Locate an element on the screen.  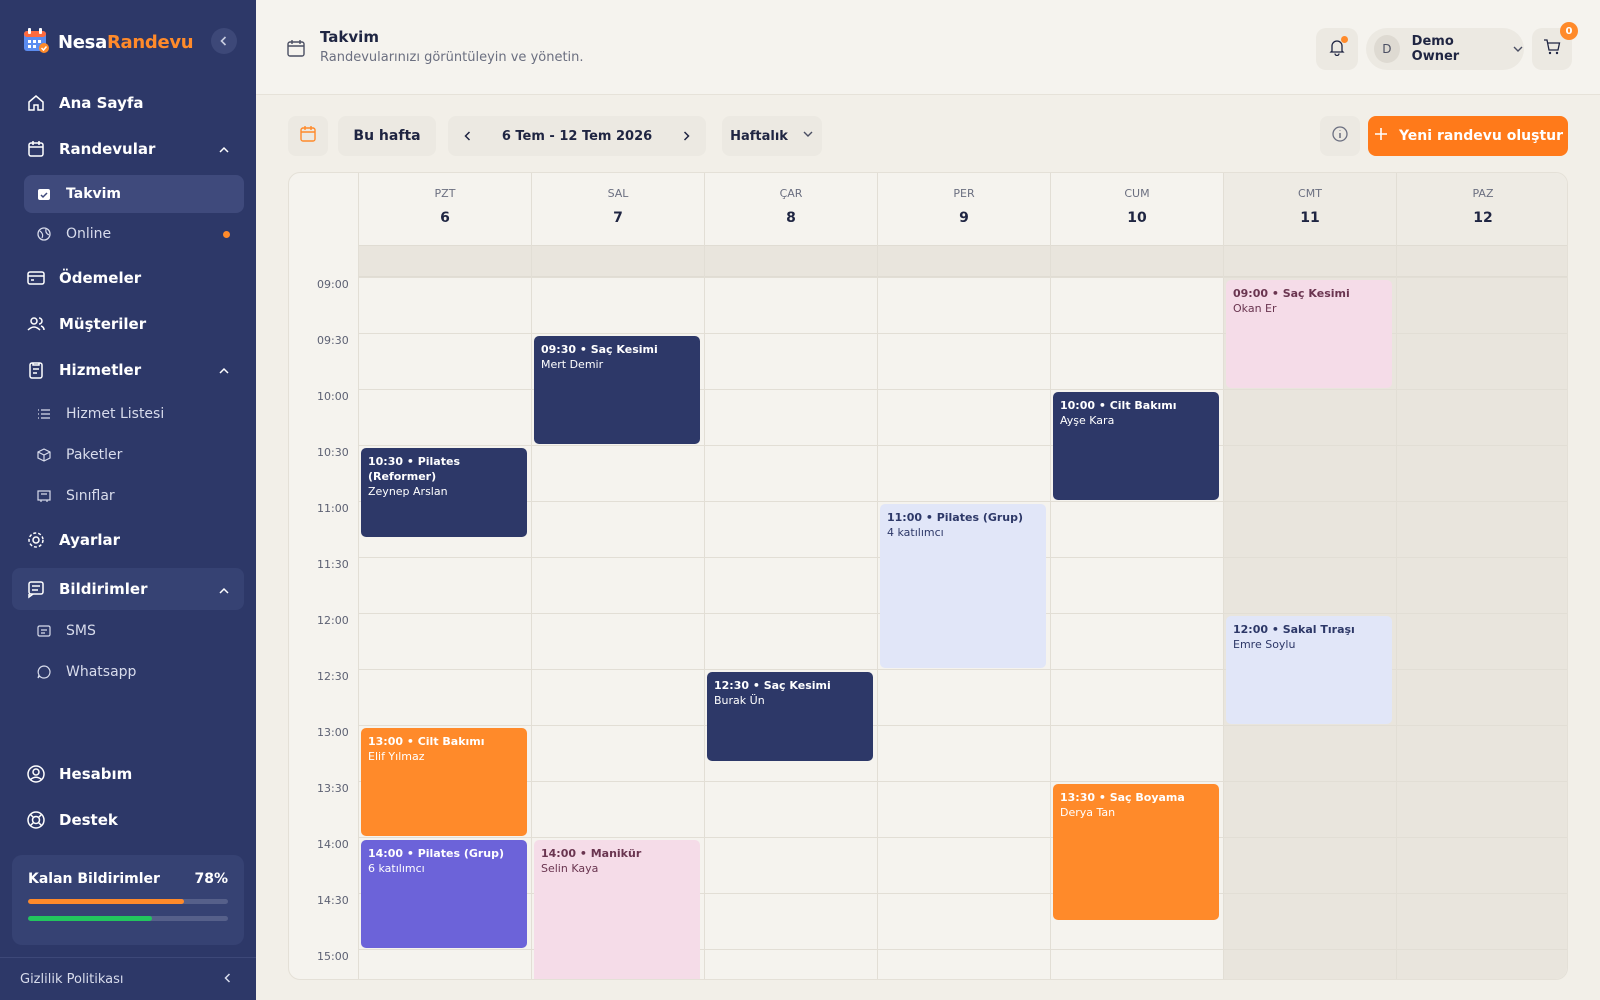
create-appointment-button: Yeni randevu oluştur is located at coordinates (1468, 136).